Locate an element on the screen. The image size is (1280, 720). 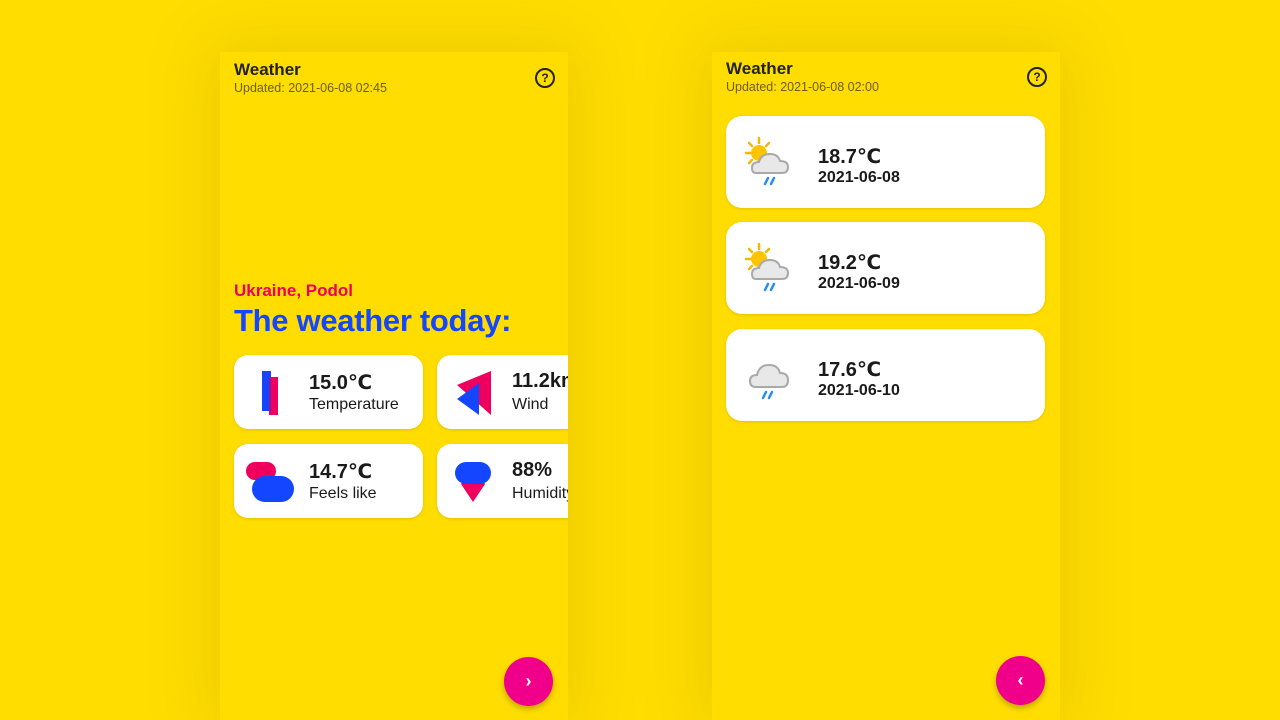
humidity-card: 88% Humidity is located at coordinates (502, 481).